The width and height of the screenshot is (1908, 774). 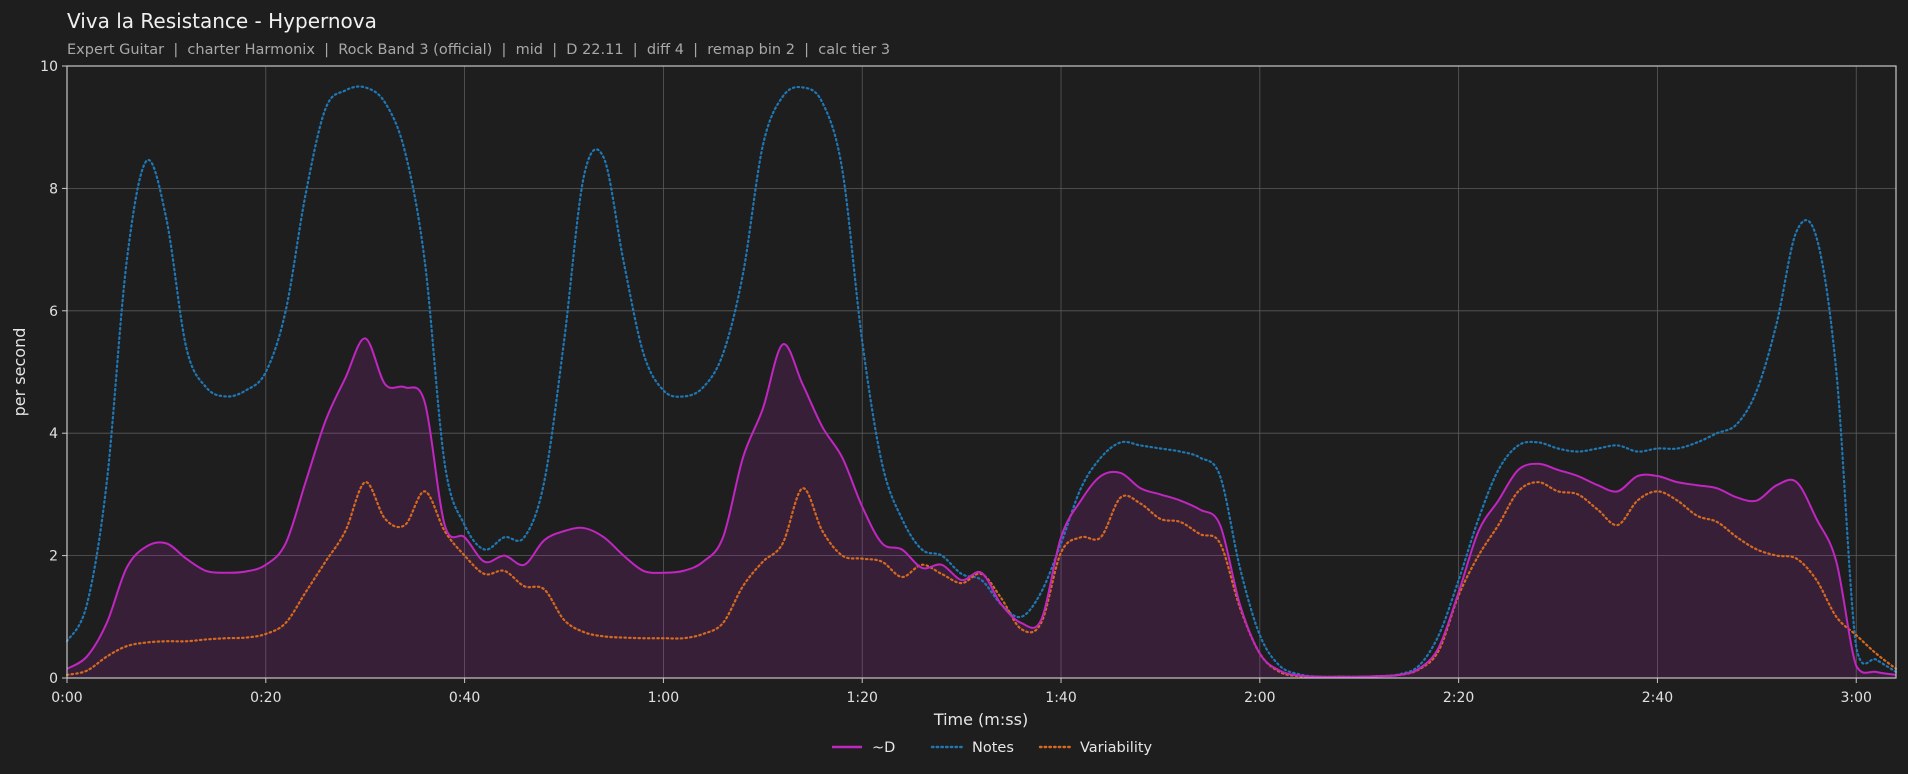 What do you see at coordinates (1259, 698) in the screenshot?
I see `x-tick-label: 2:00` at bounding box center [1259, 698].